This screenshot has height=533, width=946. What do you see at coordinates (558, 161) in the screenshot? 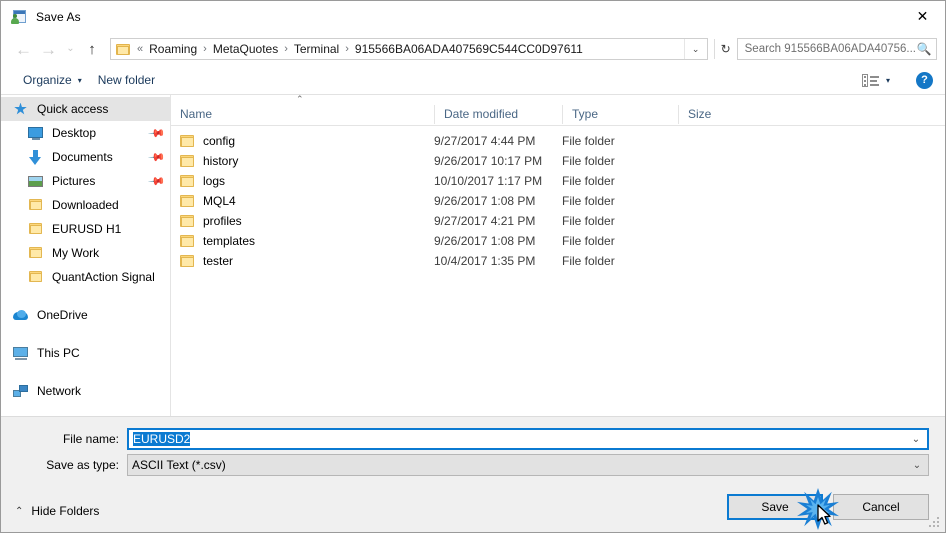
I see `table-row: history 9/26/2017 10:17 PM File folder` at bounding box center [558, 161].